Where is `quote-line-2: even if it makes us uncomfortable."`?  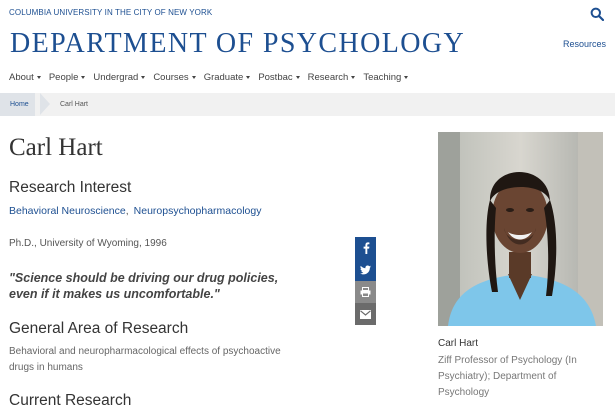 quote-line-2: even if it makes us uncomfortable." is located at coordinates (114, 294).